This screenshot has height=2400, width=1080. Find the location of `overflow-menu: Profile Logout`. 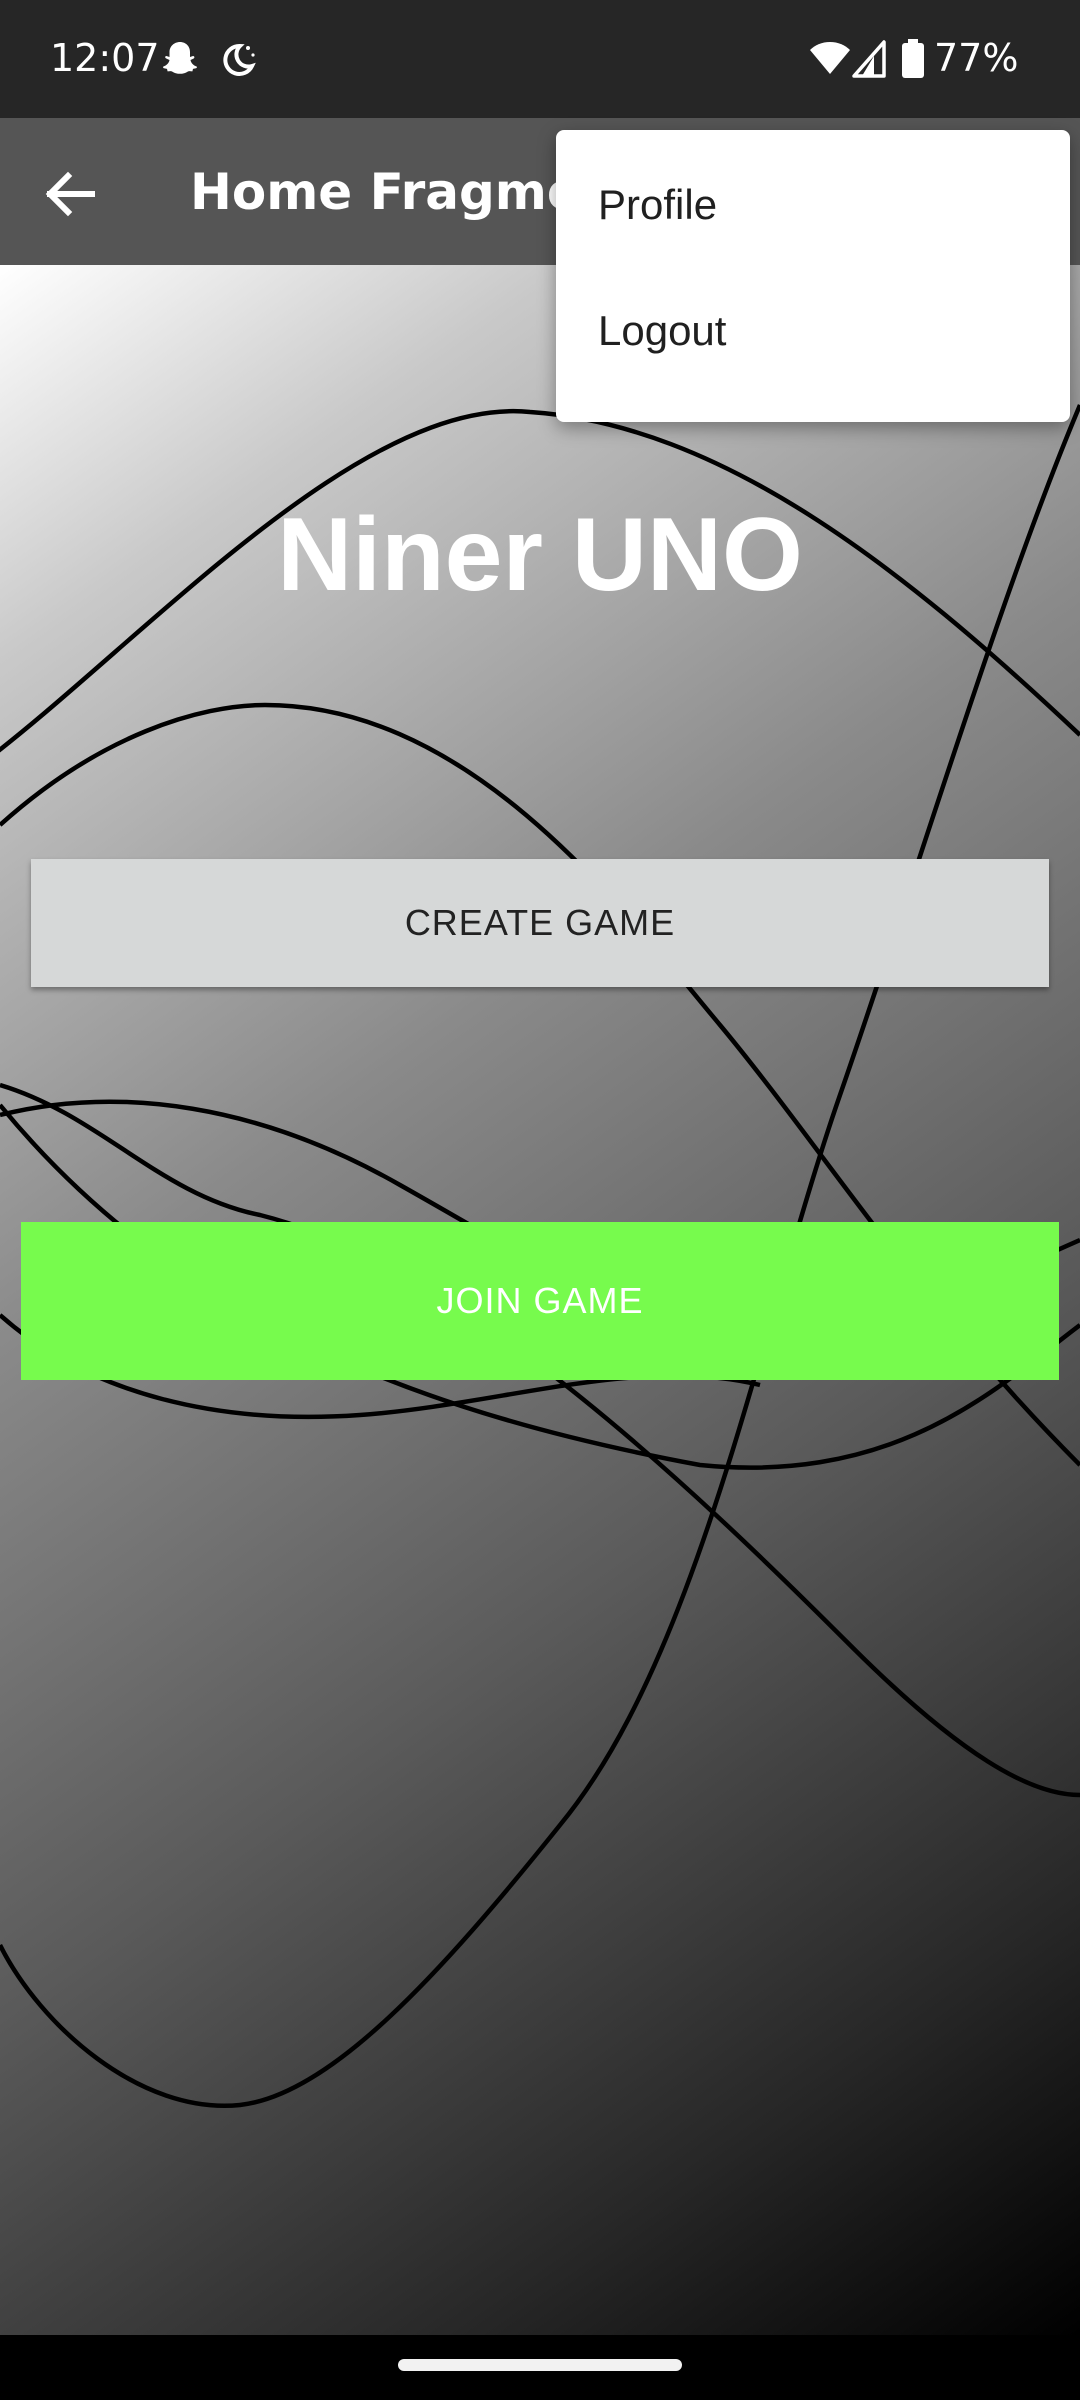

overflow-menu: Profile Logout is located at coordinates (813, 276).